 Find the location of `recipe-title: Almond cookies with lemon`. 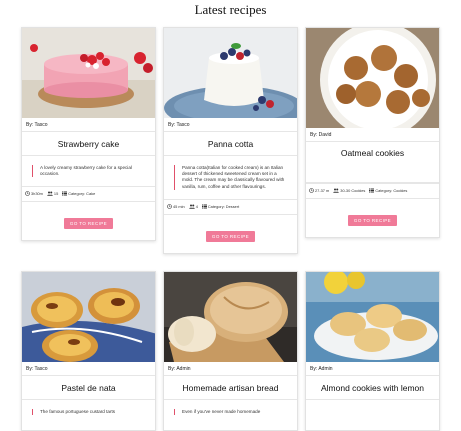

recipe-title: Almond cookies with lemon is located at coordinates (372, 388).